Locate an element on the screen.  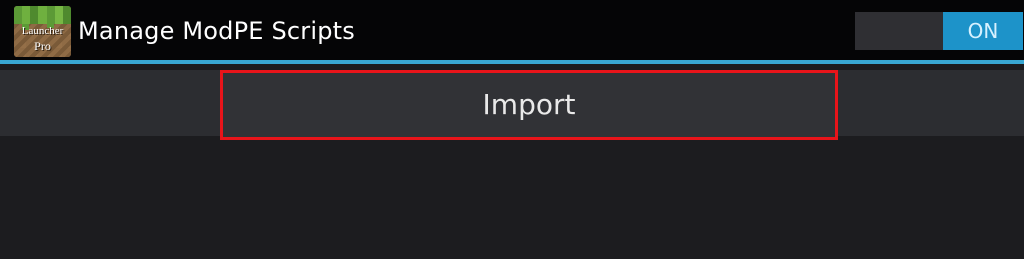
import-button-label: Import is located at coordinates (529, 104).